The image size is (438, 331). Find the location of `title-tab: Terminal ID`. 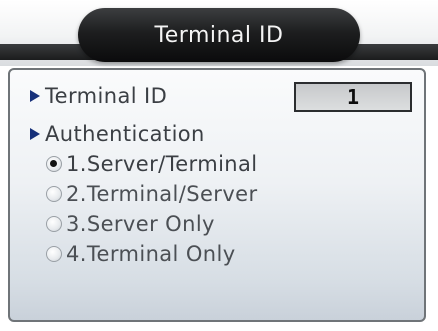

title-tab: Terminal ID is located at coordinates (219, 35).